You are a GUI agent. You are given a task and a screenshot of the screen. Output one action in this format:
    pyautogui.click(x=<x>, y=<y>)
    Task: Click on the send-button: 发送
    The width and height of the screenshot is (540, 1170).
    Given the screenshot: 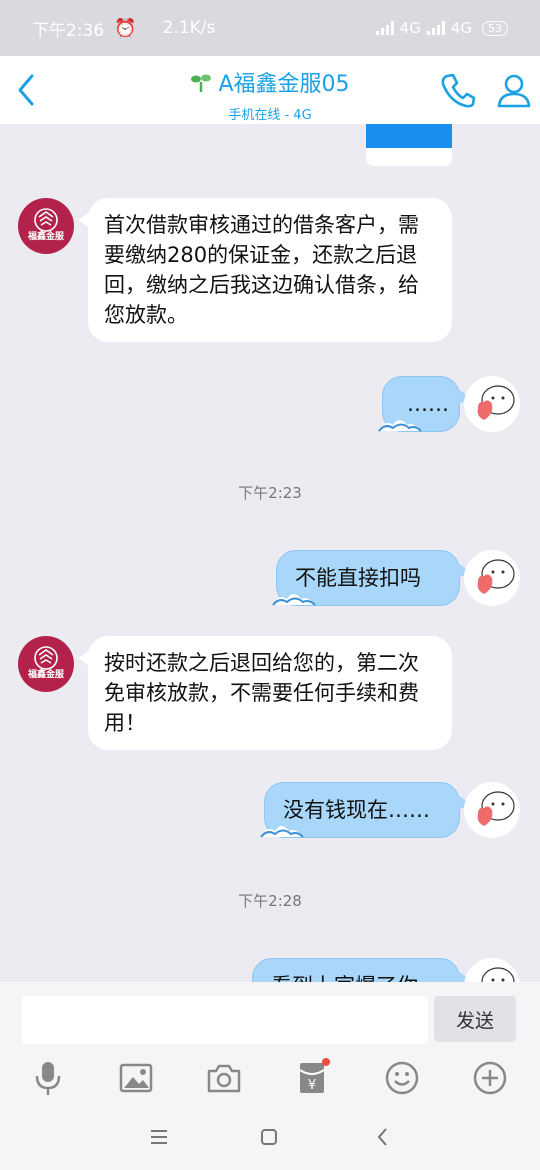 What is the action you would take?
    pyautogui.click(x=475, y=1019)
    